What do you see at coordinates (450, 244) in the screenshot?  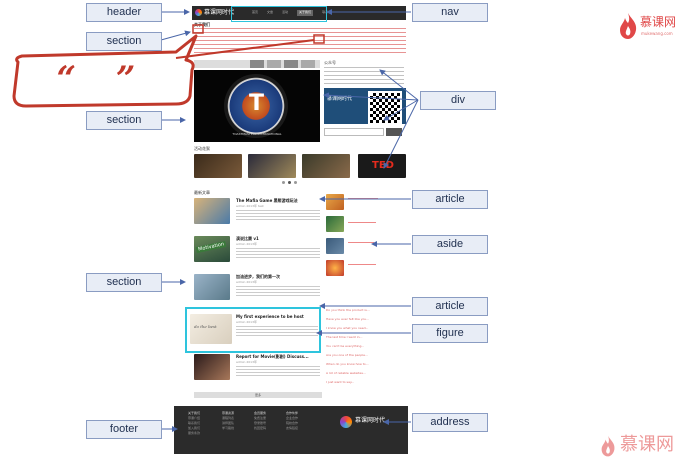 I see `label-aside: aside` at bounding box center [450, 244].